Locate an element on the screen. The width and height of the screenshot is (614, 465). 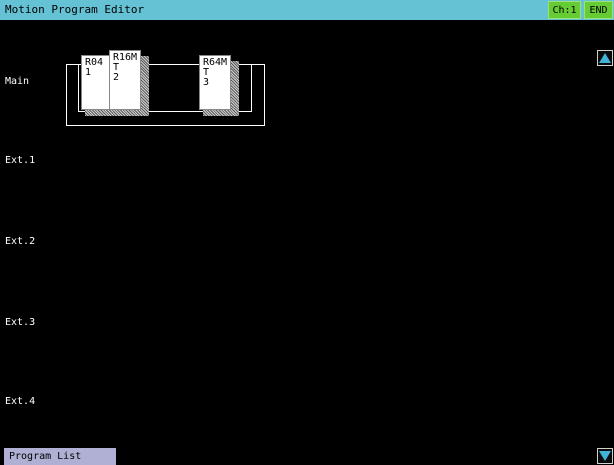
title-bar: Motion Program Editor Ch:1 END is located at coordinates (307, 10).